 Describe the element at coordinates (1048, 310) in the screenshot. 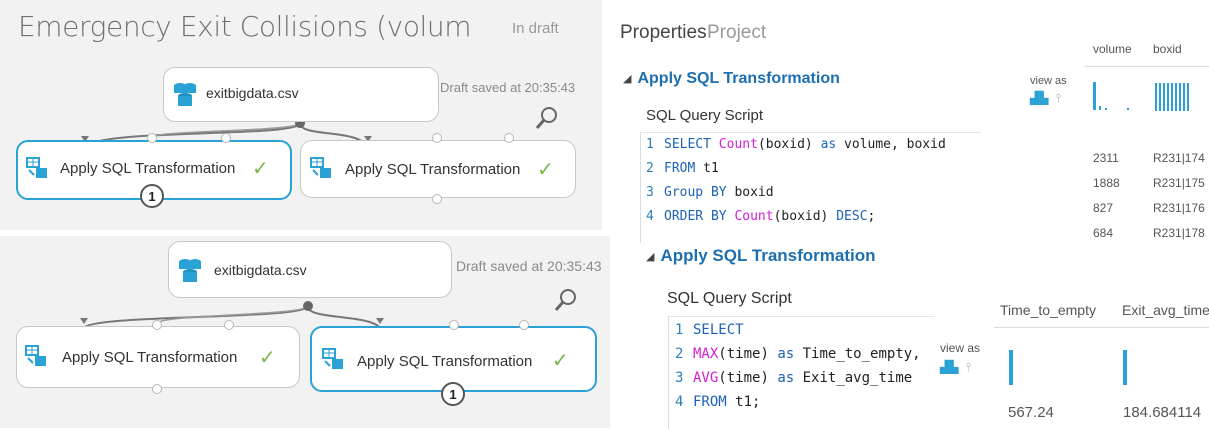

I see `column-header: Time_to_empty` at that location.